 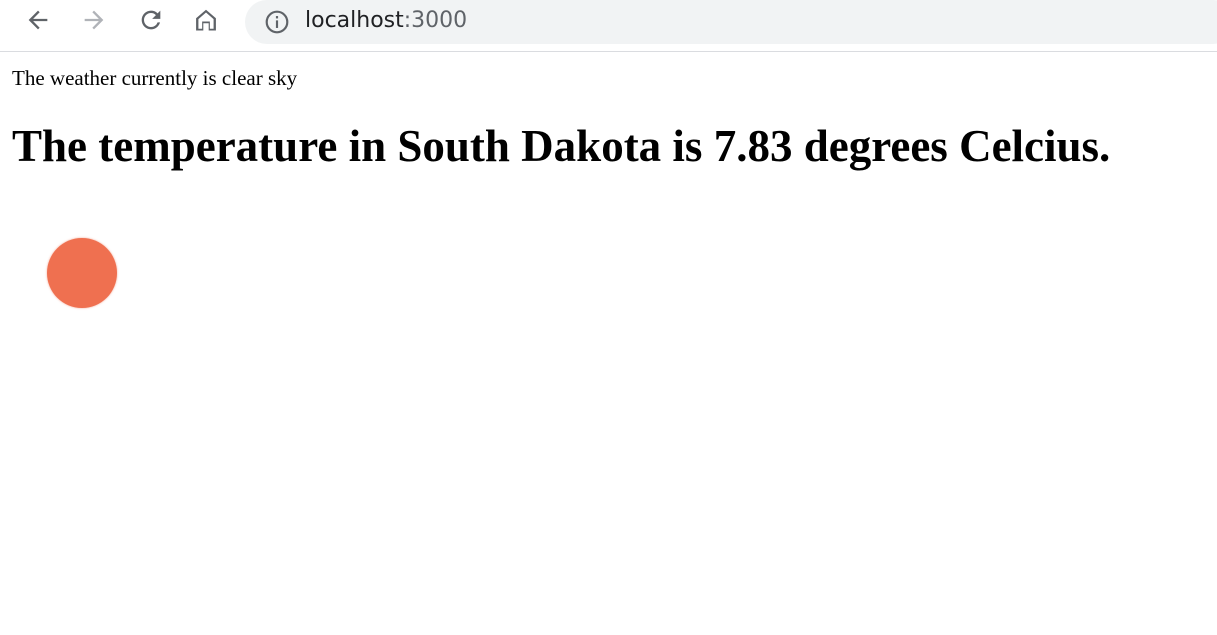 What do you see at coordinates (354, 20) in the screenshot?
I see `url-host: localhost` at bounding box center [354, 20].